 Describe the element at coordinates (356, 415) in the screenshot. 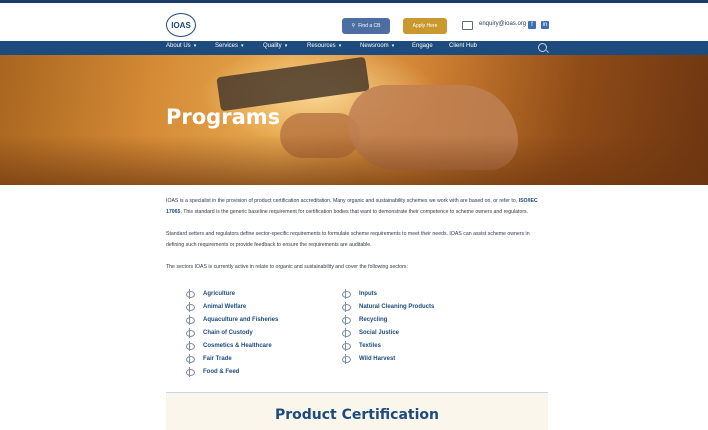

I see `section-title: Product Certification` at that location.